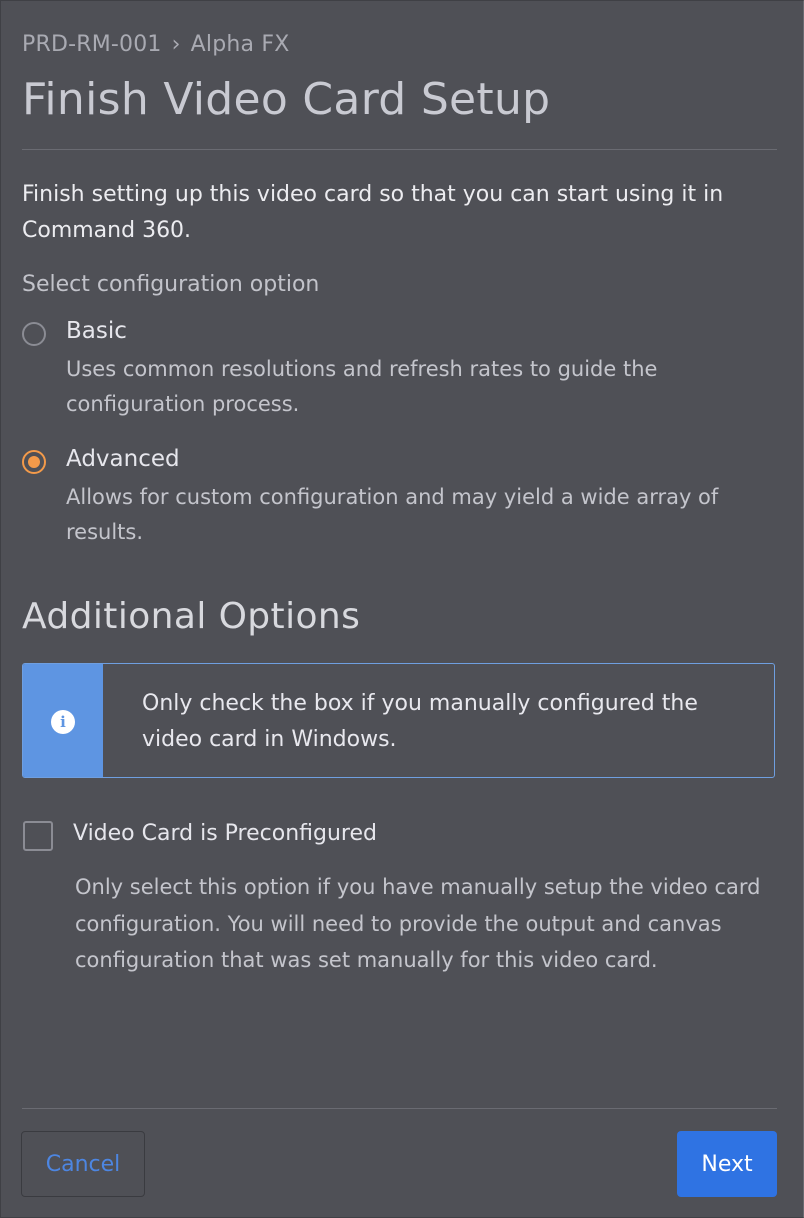  I want to click on radio-advanced-title: Advanced, so click(123, 459).